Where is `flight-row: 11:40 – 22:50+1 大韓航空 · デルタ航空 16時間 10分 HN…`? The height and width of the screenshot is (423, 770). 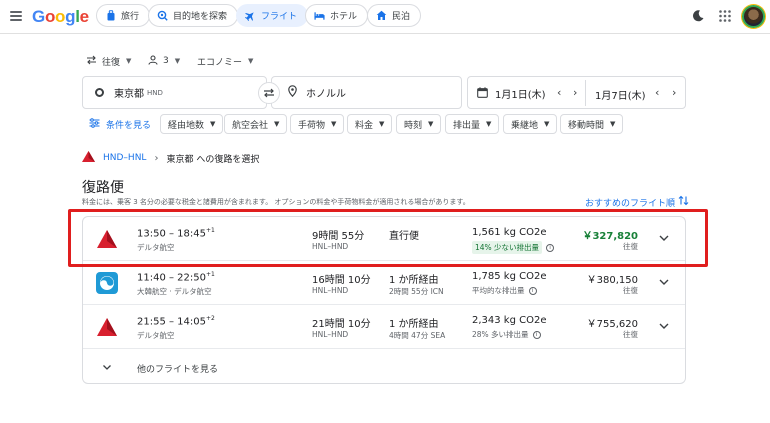 flight-row: 11:40 – 22:50+1 大韓航空 · デルタ航空 16時間 10分 HN… is located at coordinates (384, 283).